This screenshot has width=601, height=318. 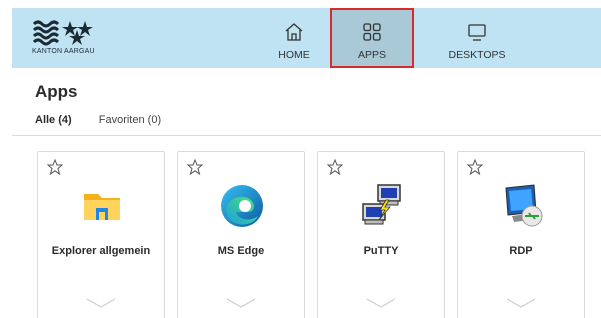 I want to click on app-card-explorer: Explorer allgemein, so click(x=101, y=234).